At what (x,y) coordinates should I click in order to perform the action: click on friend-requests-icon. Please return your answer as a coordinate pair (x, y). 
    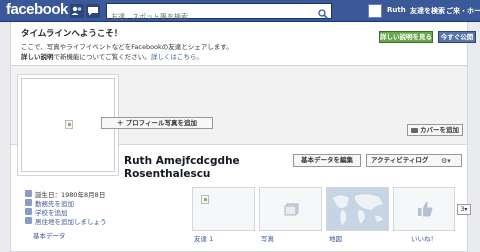
    Looking at the image, I should click on (77, 11).